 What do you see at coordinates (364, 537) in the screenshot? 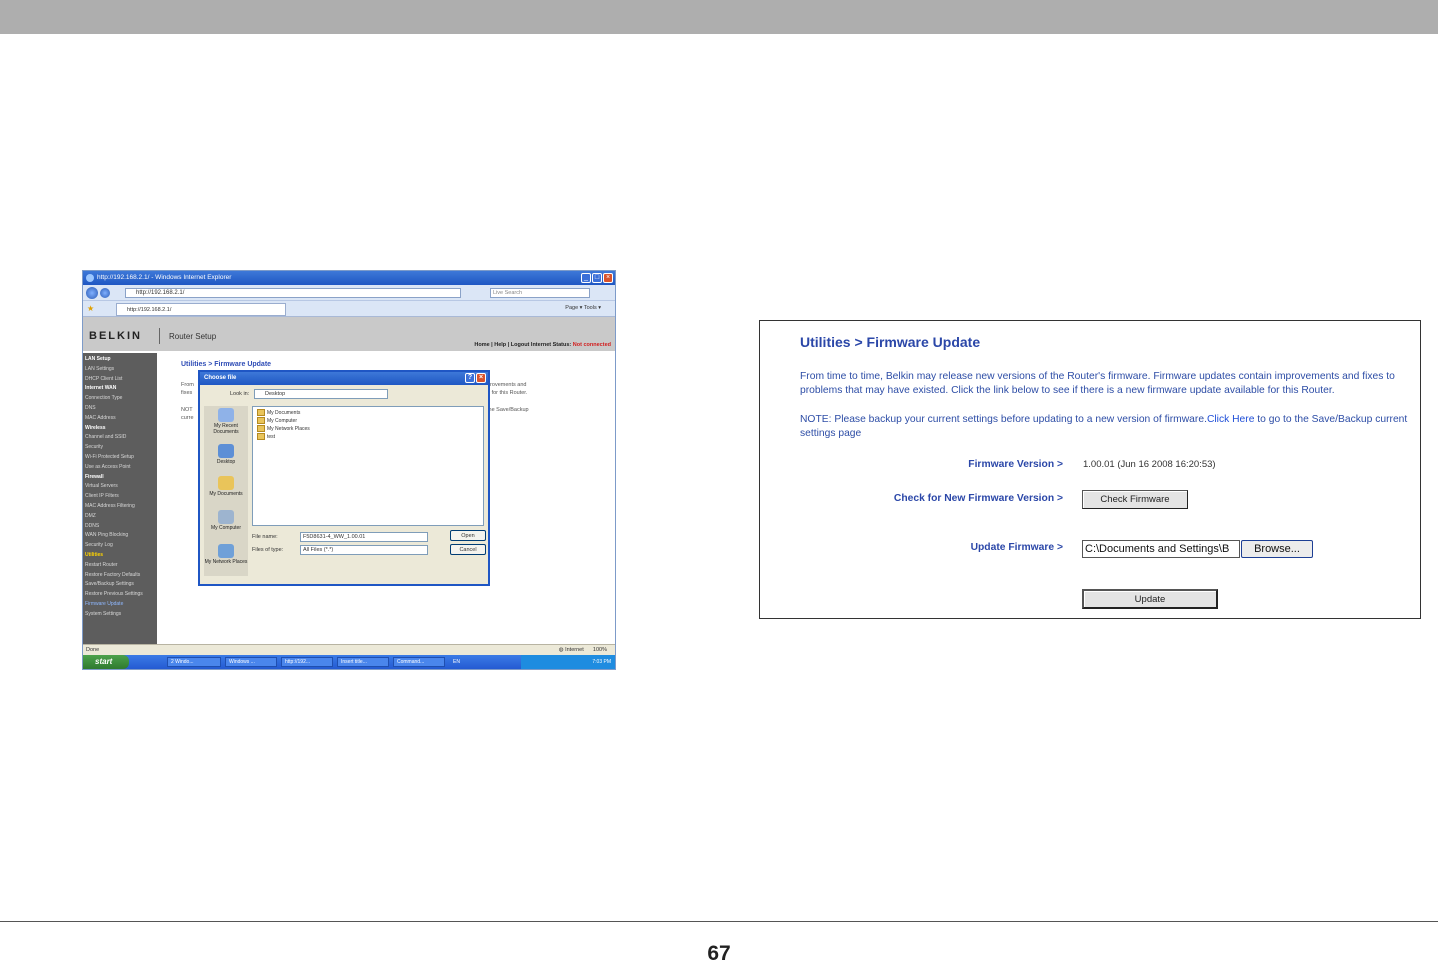
I see `file-name-input: F5D8631-4_WW_1.00.01` at bounding box center [364, 537].